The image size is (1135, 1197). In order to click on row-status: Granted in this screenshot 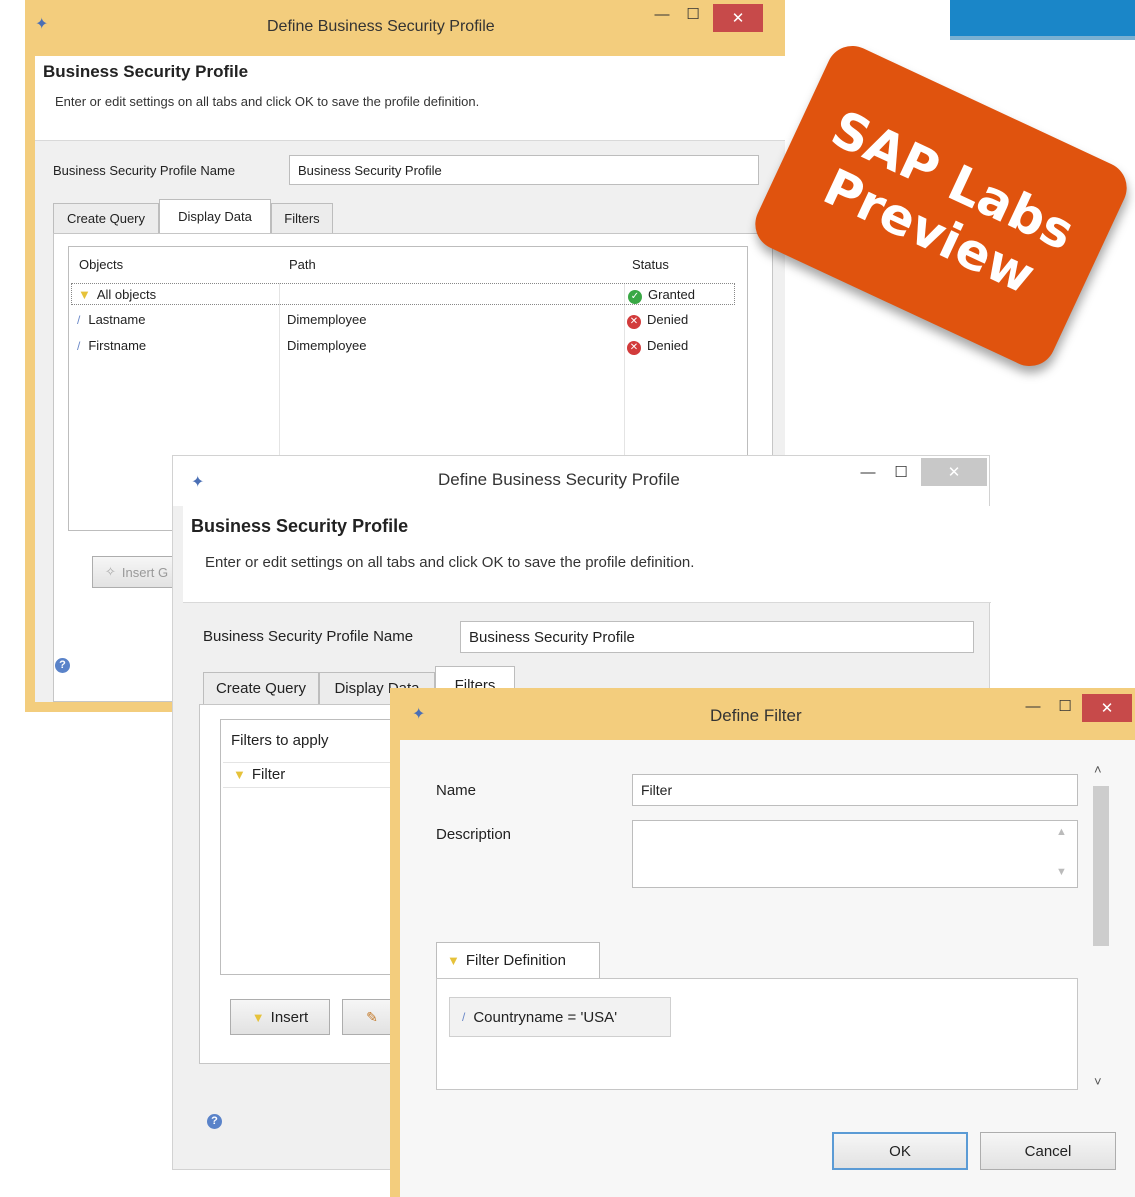, I will do `click(671, 294)`.